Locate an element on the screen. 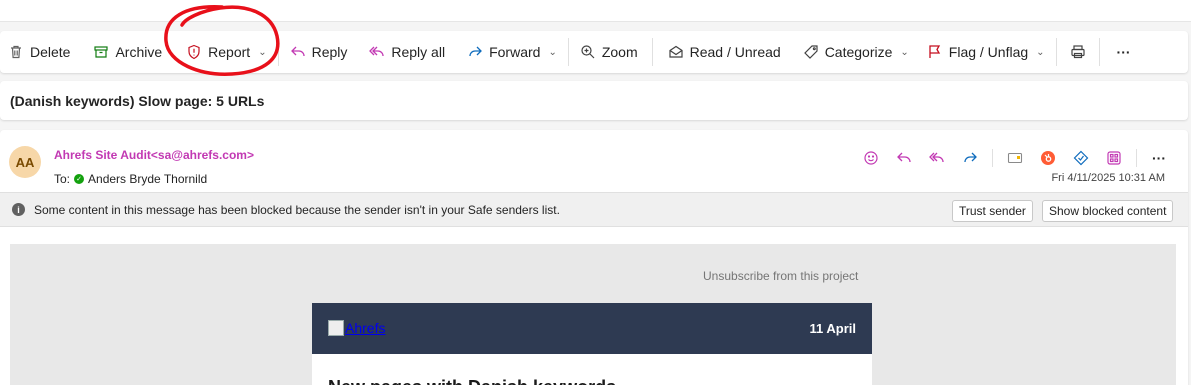 This screenshot has height=385, width=1191. forward-label: Forward is located at coordinates (515, 52).